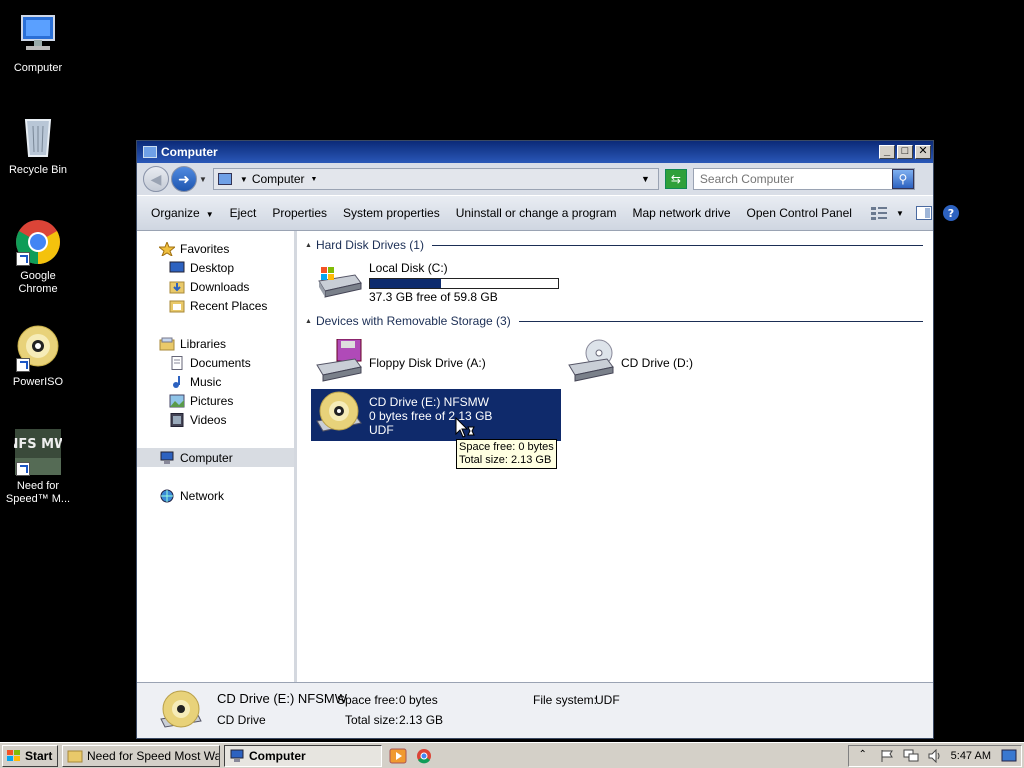  What do you see at coordinates (177, 419) in the screenshot?
I see `videos-icon` at bounding box center [177, 419].